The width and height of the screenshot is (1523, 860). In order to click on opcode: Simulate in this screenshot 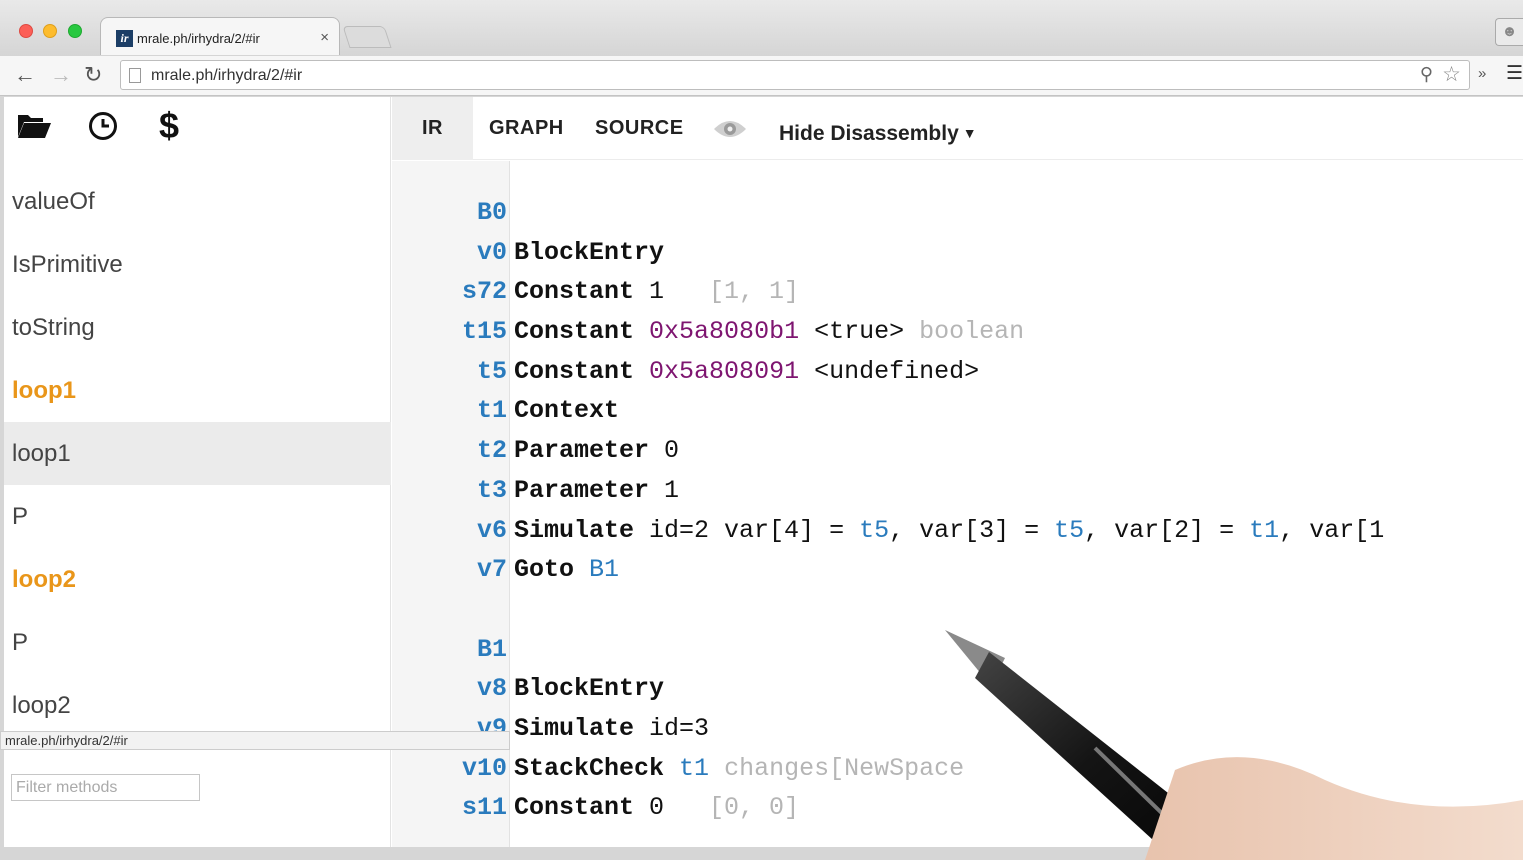, I will do `click(574, 728)`.